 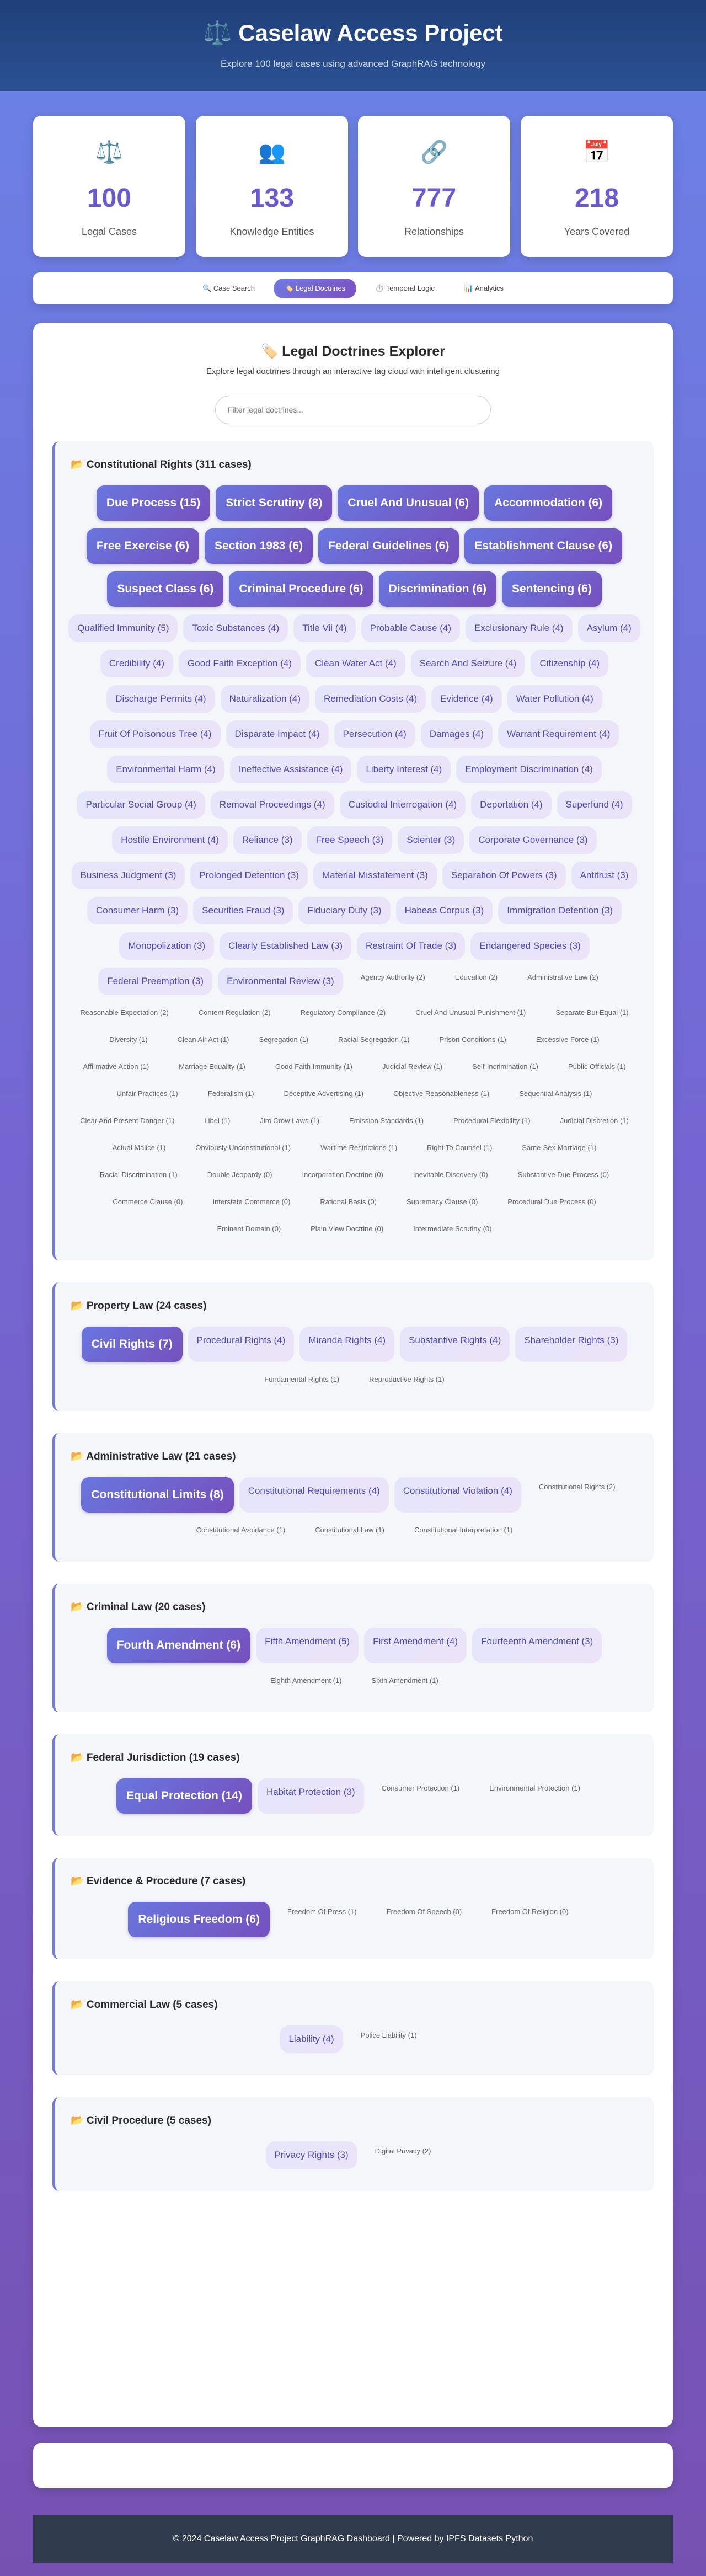 I want to click on doctrine-tag: Procedural Due Process (0), so click(x=551, y=1201).